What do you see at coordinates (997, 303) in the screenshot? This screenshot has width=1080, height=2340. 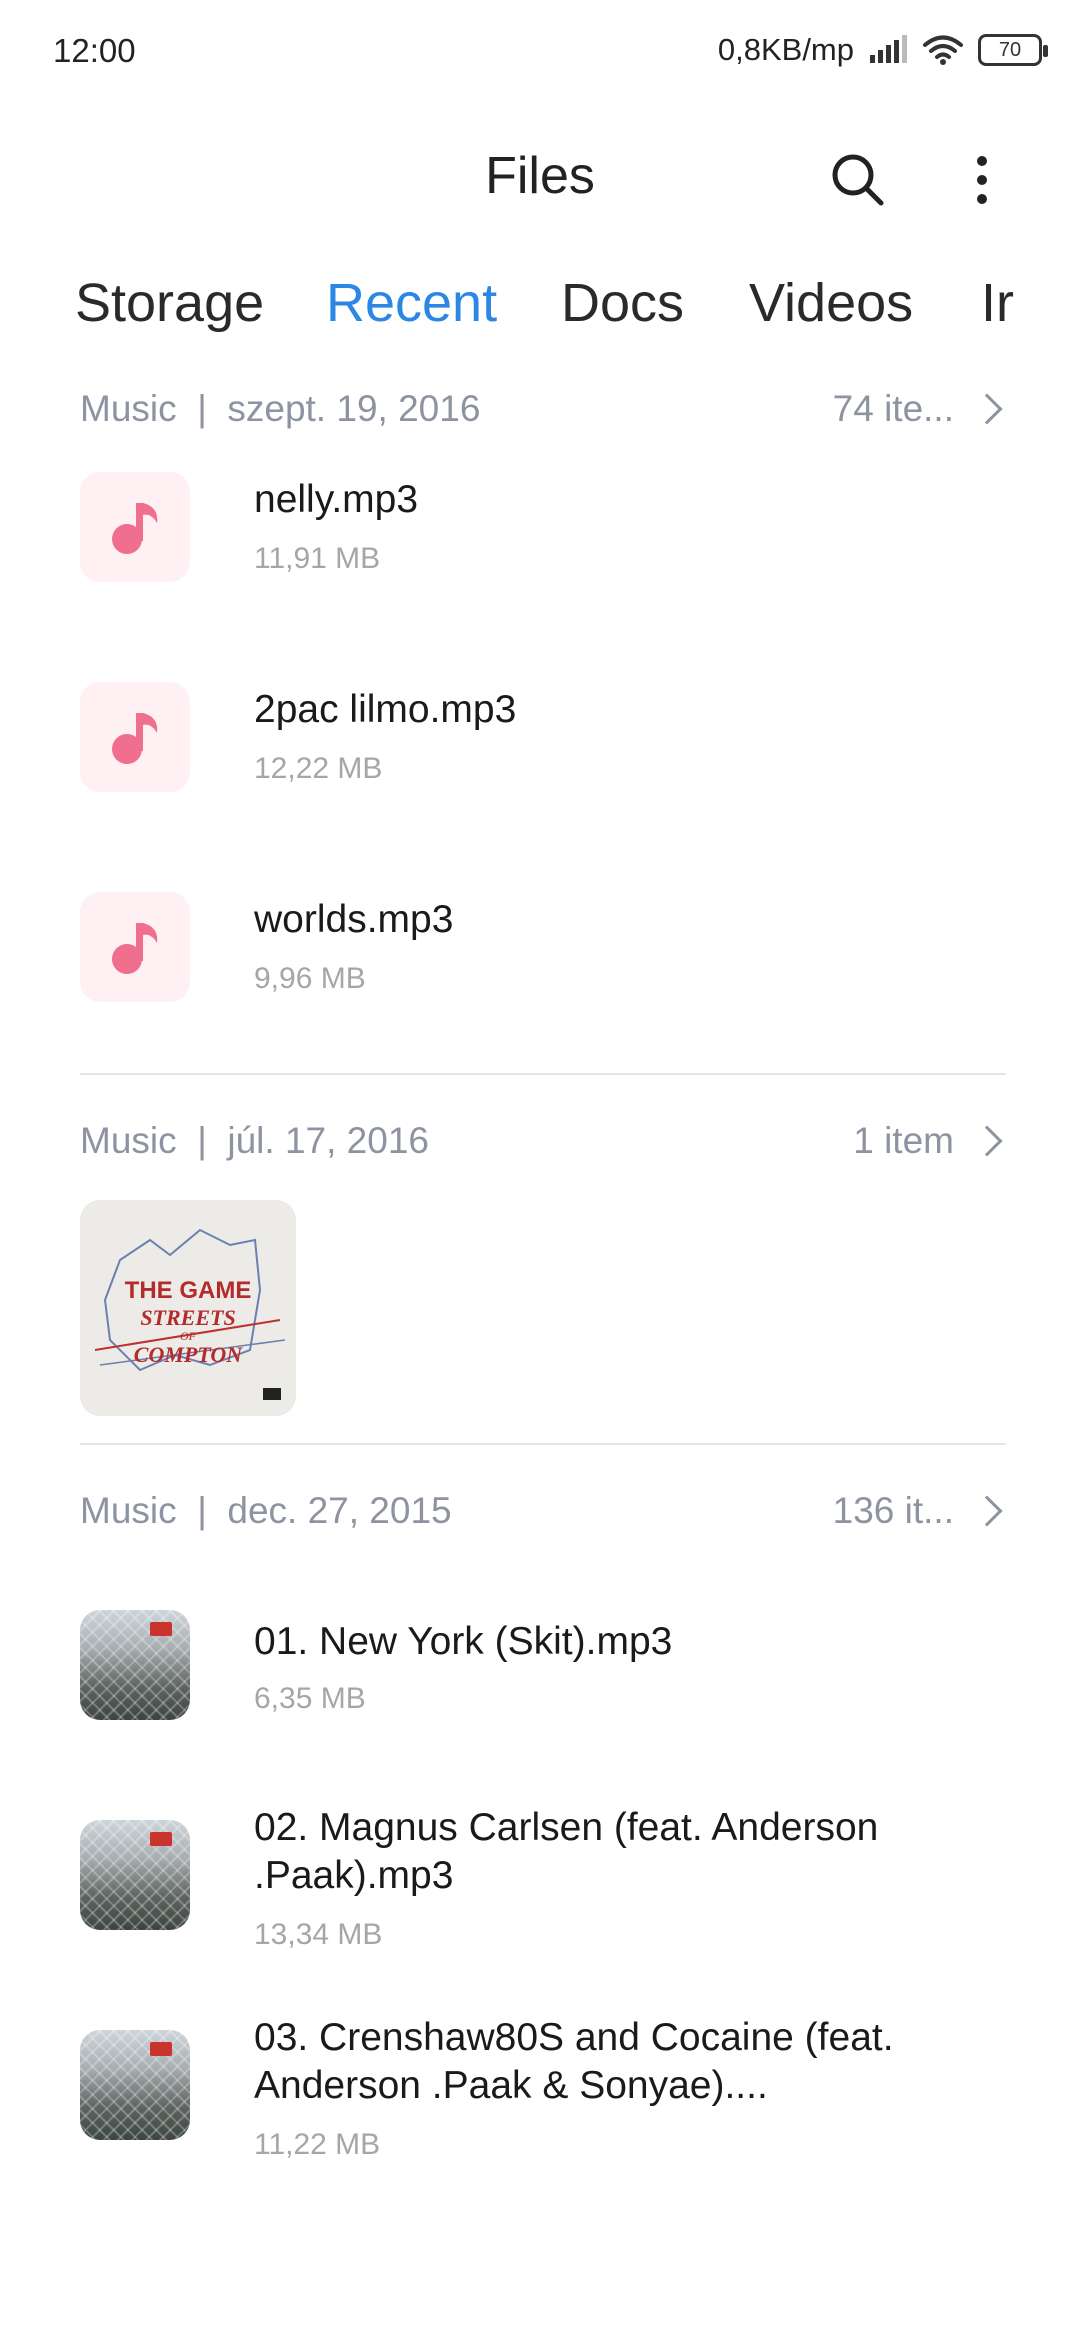 I see `tab-images-partial: Ir` at bounding box center [997, 303].